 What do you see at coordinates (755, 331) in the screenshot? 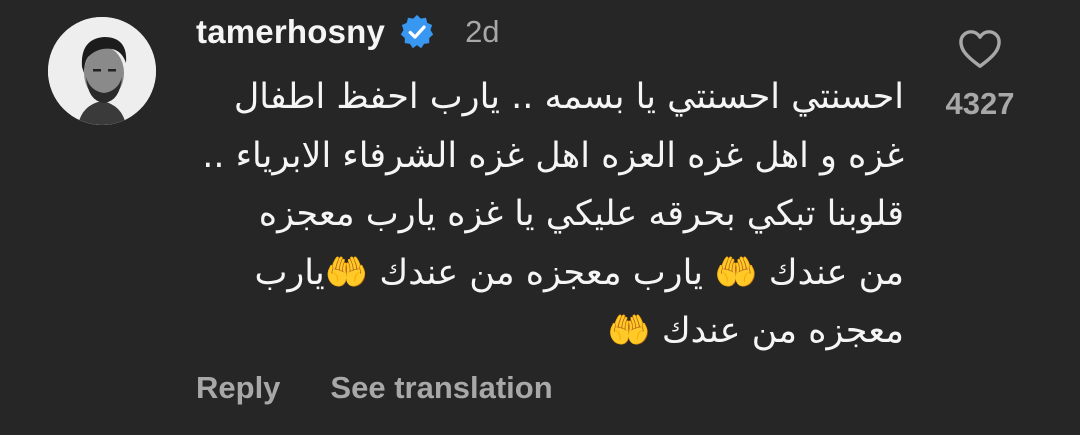
I see `comment-text-line: معجزه من عندك 🤲` at bounding box center [755, 331].